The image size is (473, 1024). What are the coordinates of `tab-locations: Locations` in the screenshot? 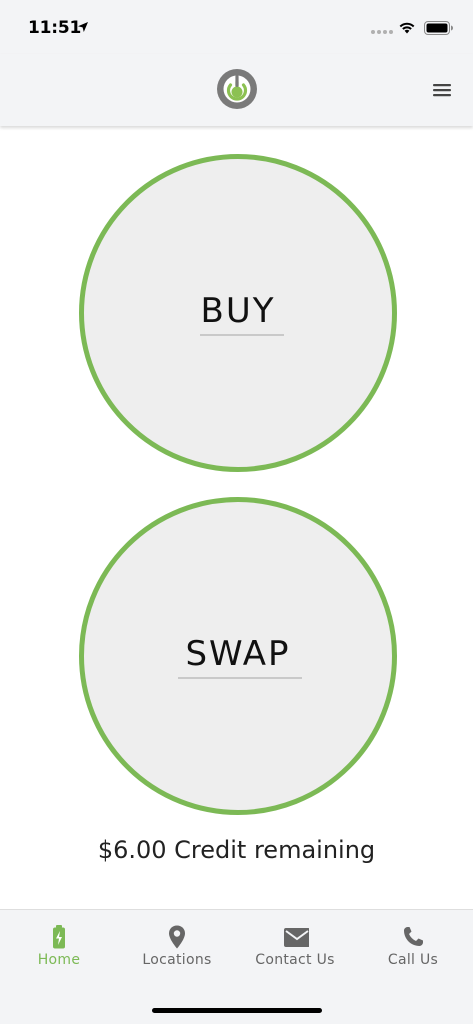 It's located at (177, 945).